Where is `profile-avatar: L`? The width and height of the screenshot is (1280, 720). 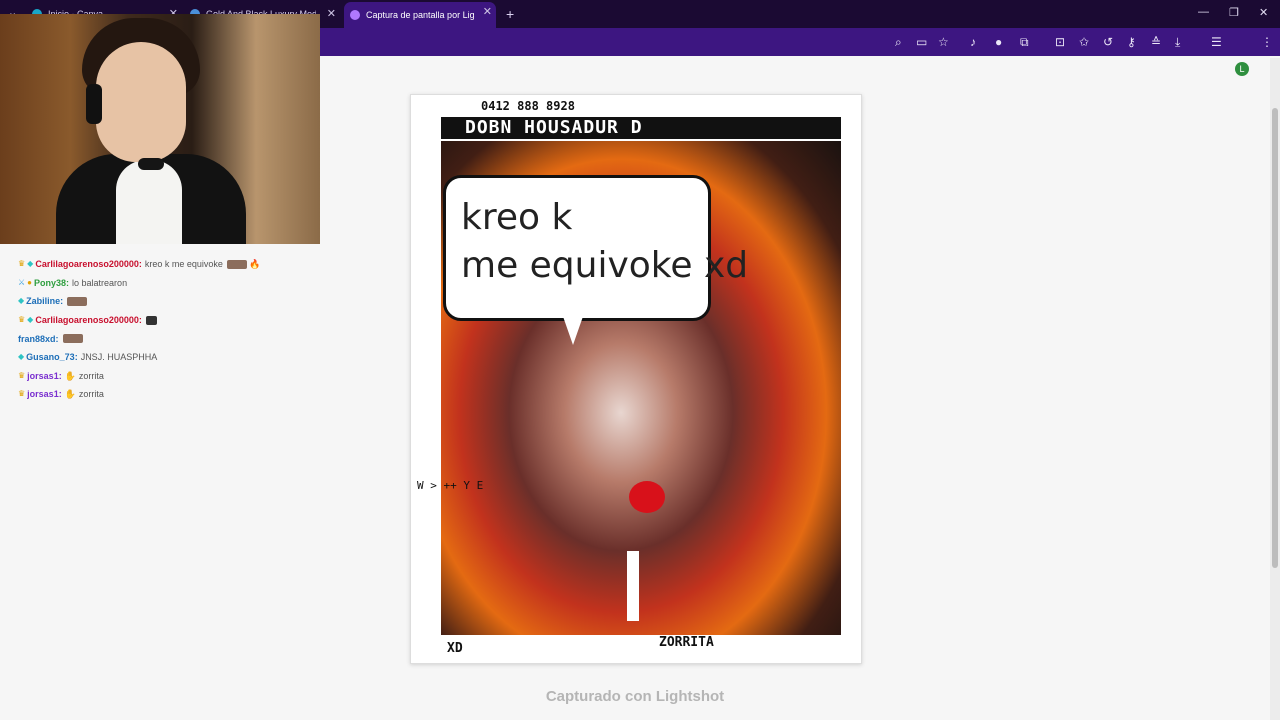 profile-avatar: L is located at coordinates (1242, 69).